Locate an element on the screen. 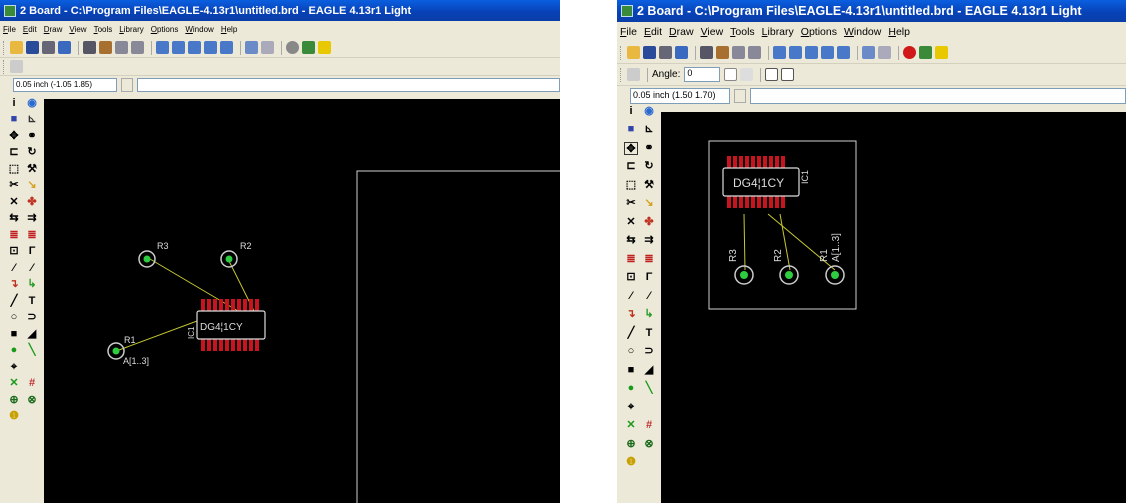  run-ulp-icon is located at coordinates (754, 52).